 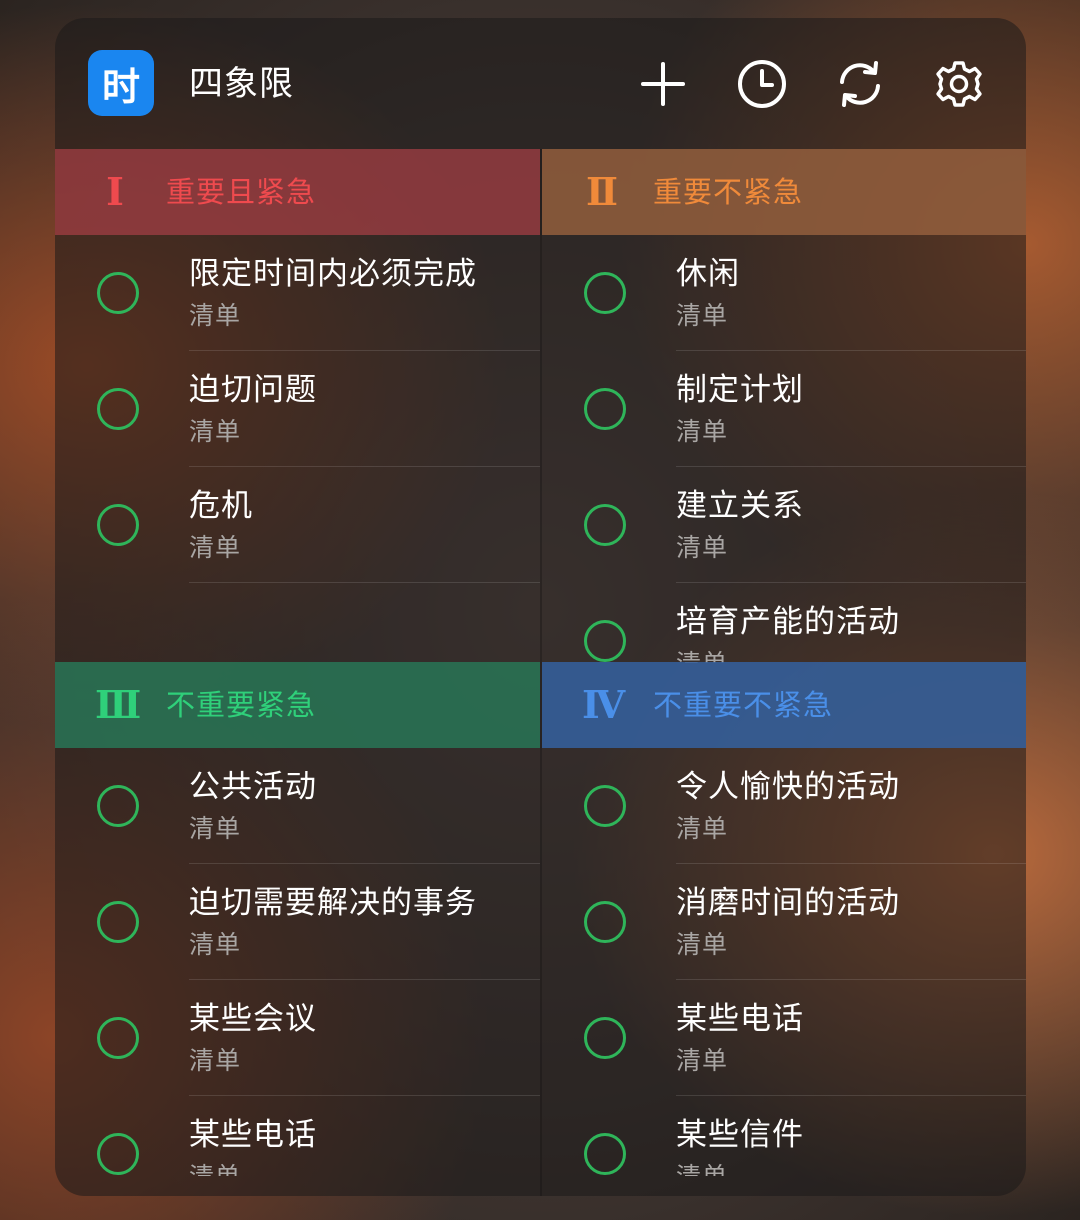 What do you see at coordinates (297, 525) in the screenshot?
I see `task-item: 危机 清单` at bounding box center [297, 525].